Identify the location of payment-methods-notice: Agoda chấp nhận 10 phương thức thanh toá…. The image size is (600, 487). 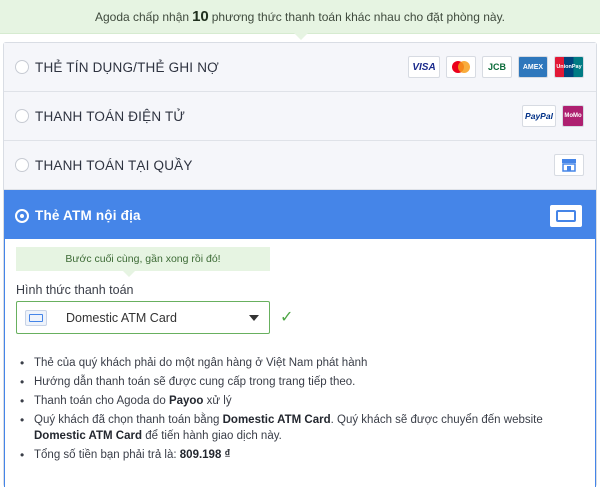
(300, 17).